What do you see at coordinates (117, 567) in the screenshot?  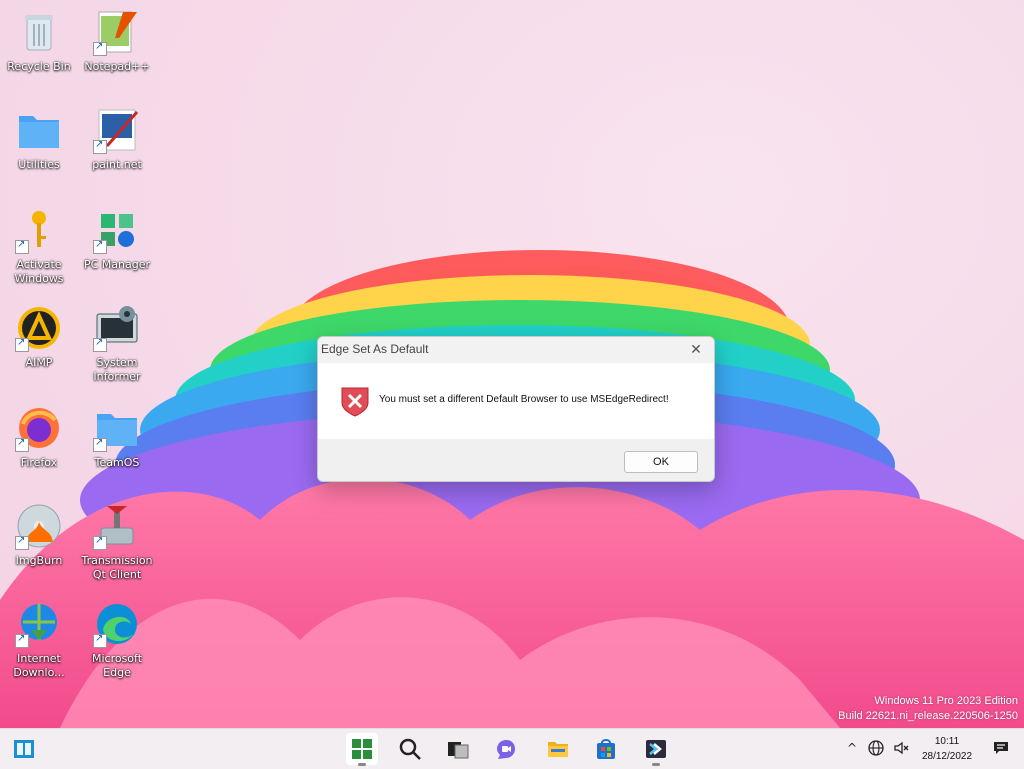 I see `desktop-icon-label: Transmission Qt Client` at bounding box center [117, 567].